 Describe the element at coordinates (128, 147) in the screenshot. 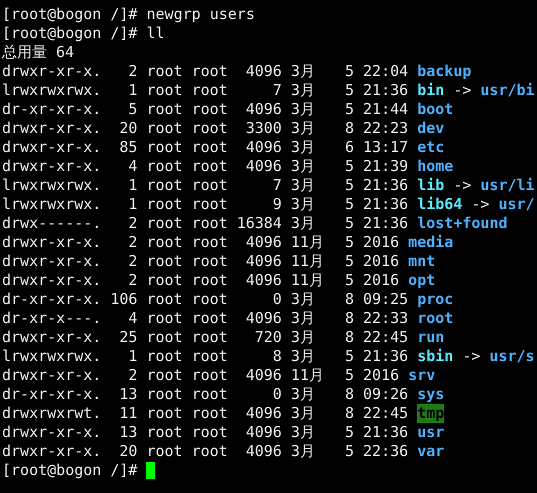

I see `link-count: 85` at that location.